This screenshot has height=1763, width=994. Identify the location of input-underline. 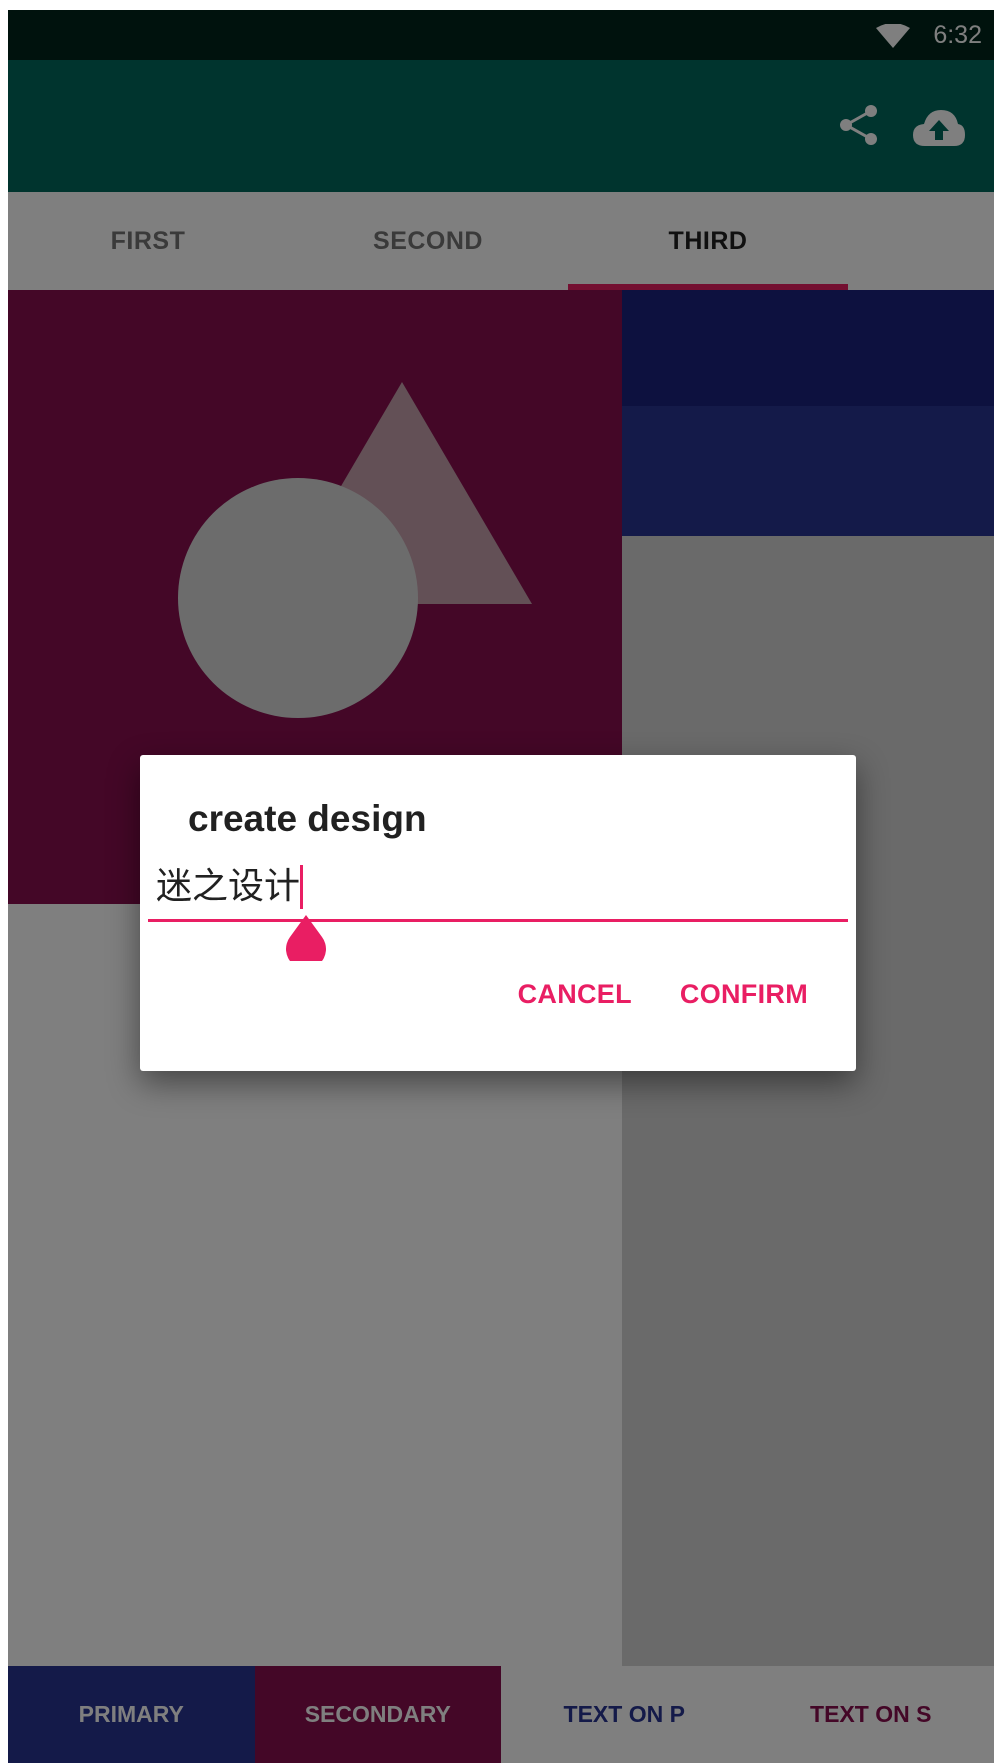
(498, 920).